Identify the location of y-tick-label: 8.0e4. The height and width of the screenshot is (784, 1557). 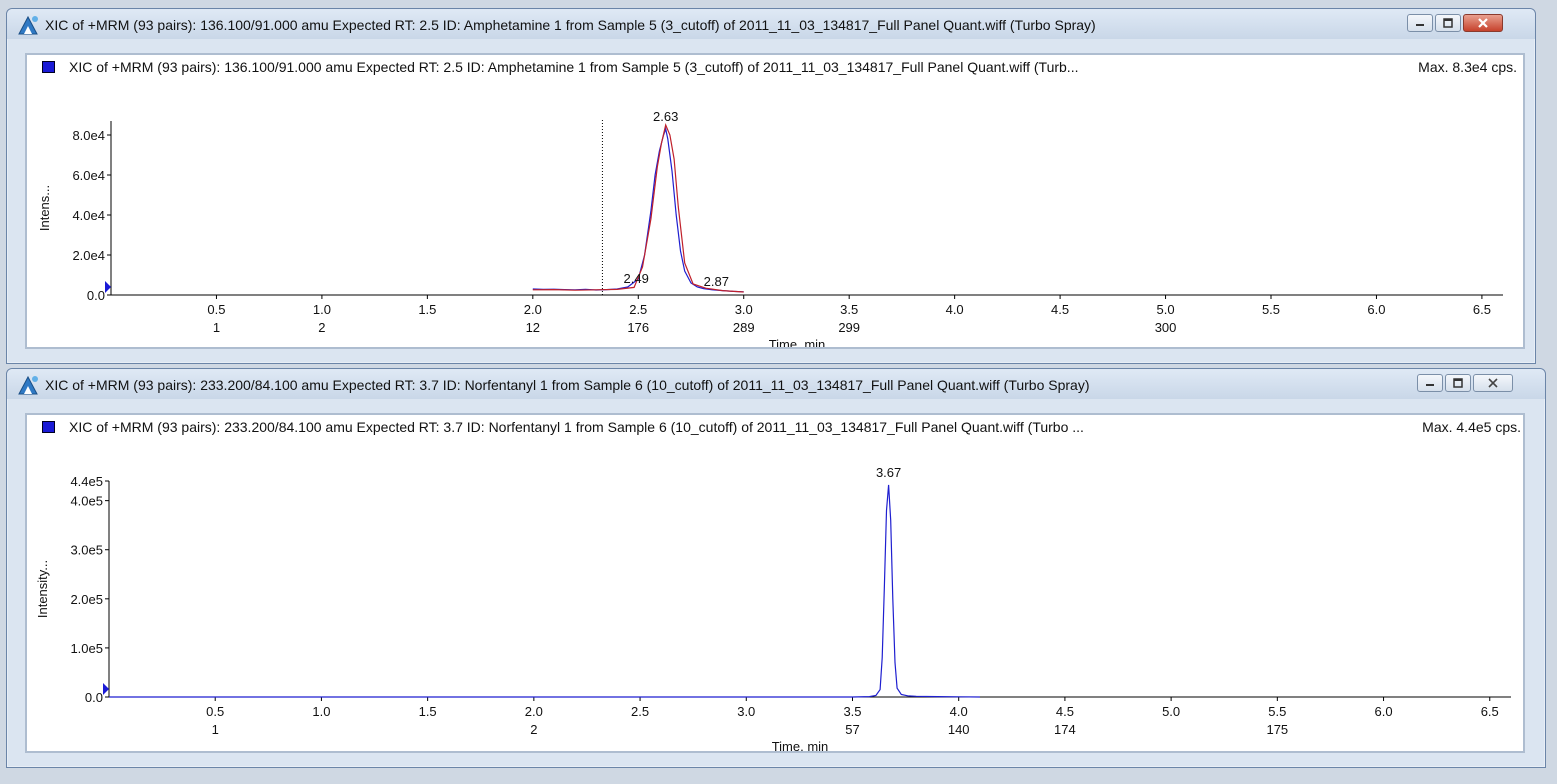
(88, 135).